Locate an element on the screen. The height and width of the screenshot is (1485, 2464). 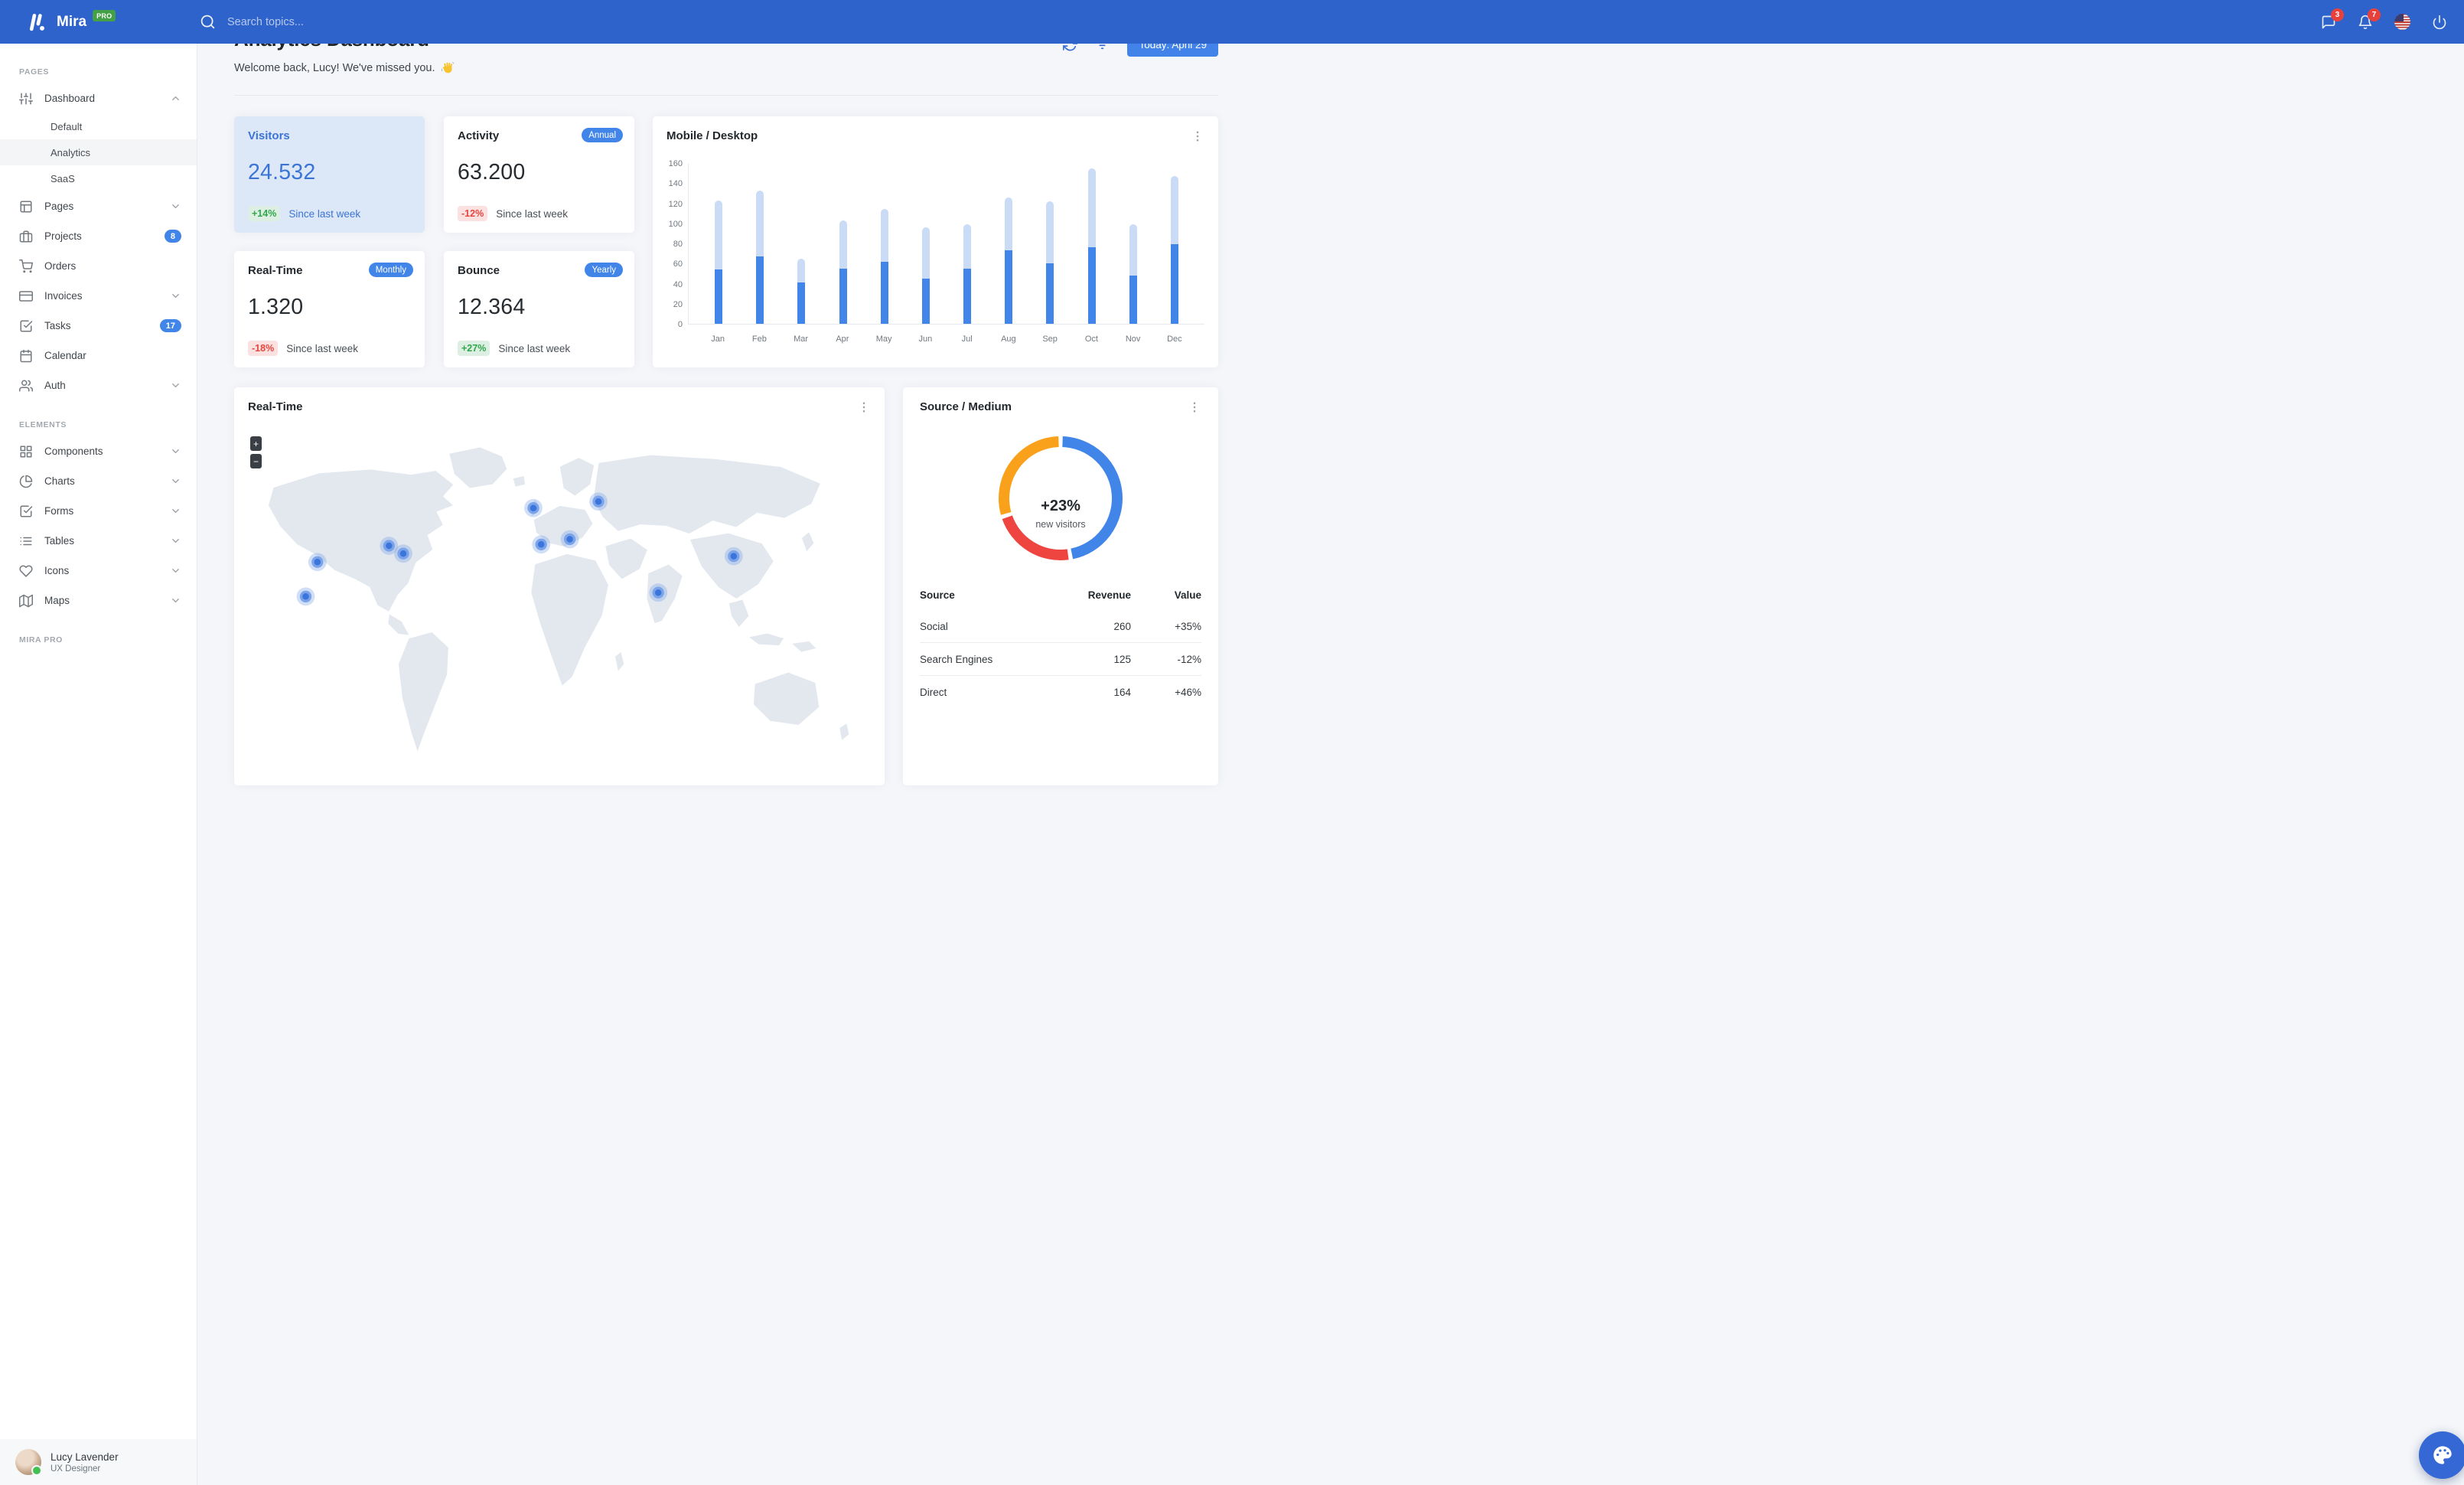
palette-icon is located at coordinates (2443, 1455).